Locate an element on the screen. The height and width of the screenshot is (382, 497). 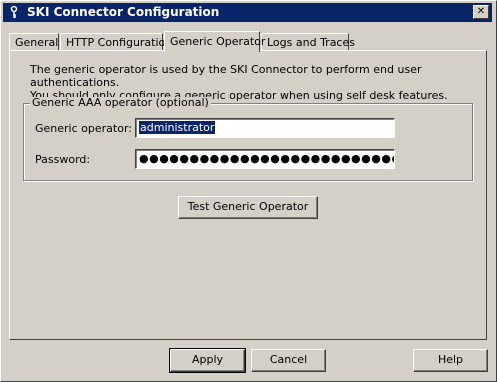
help-button: Help is located at coordinates (450, 360).